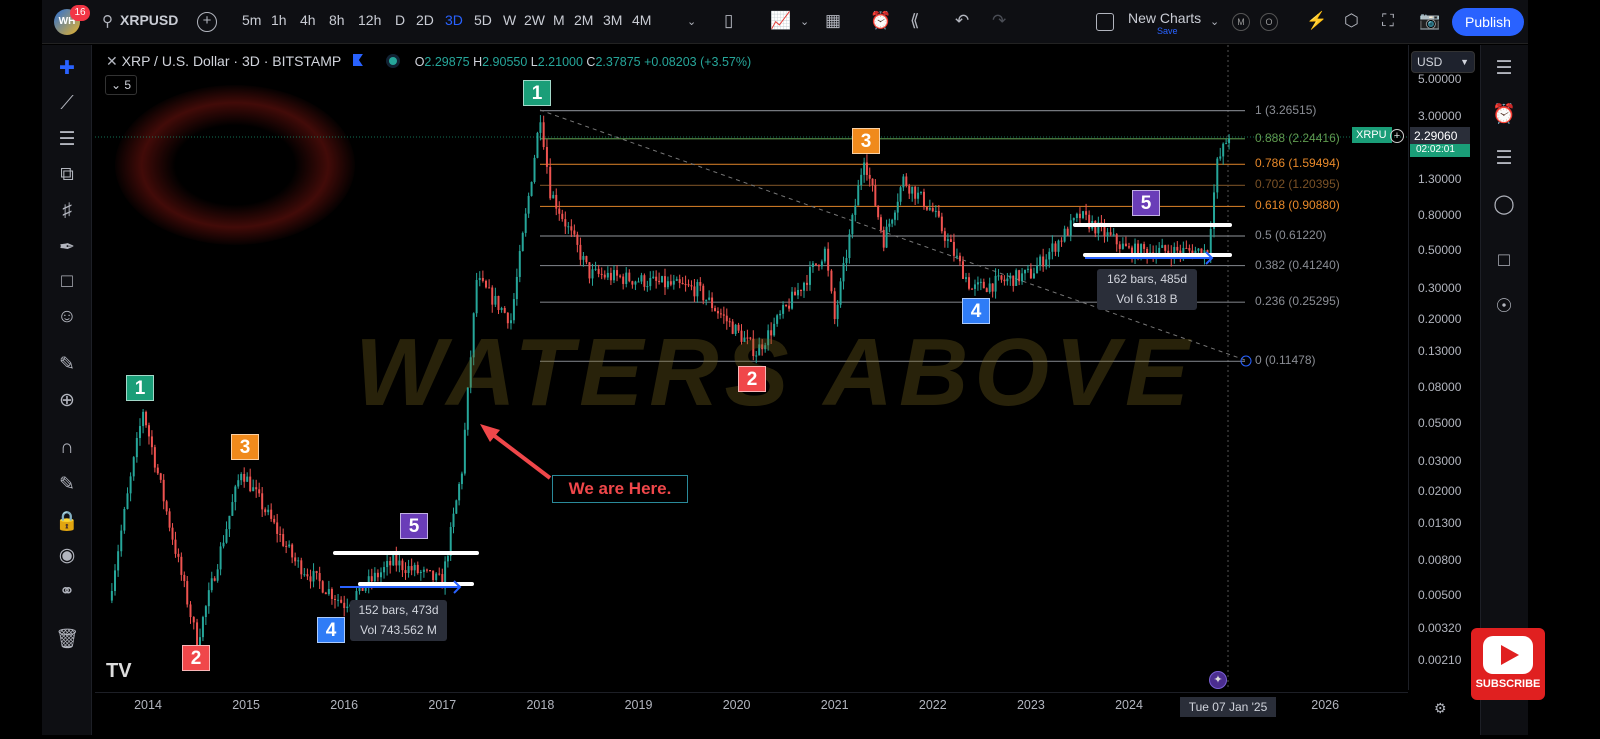  What do you see at coordinates (67, 139) in the screenshot?
I see `fib-tool-icon: ☰` at bounding box center [67, 139].